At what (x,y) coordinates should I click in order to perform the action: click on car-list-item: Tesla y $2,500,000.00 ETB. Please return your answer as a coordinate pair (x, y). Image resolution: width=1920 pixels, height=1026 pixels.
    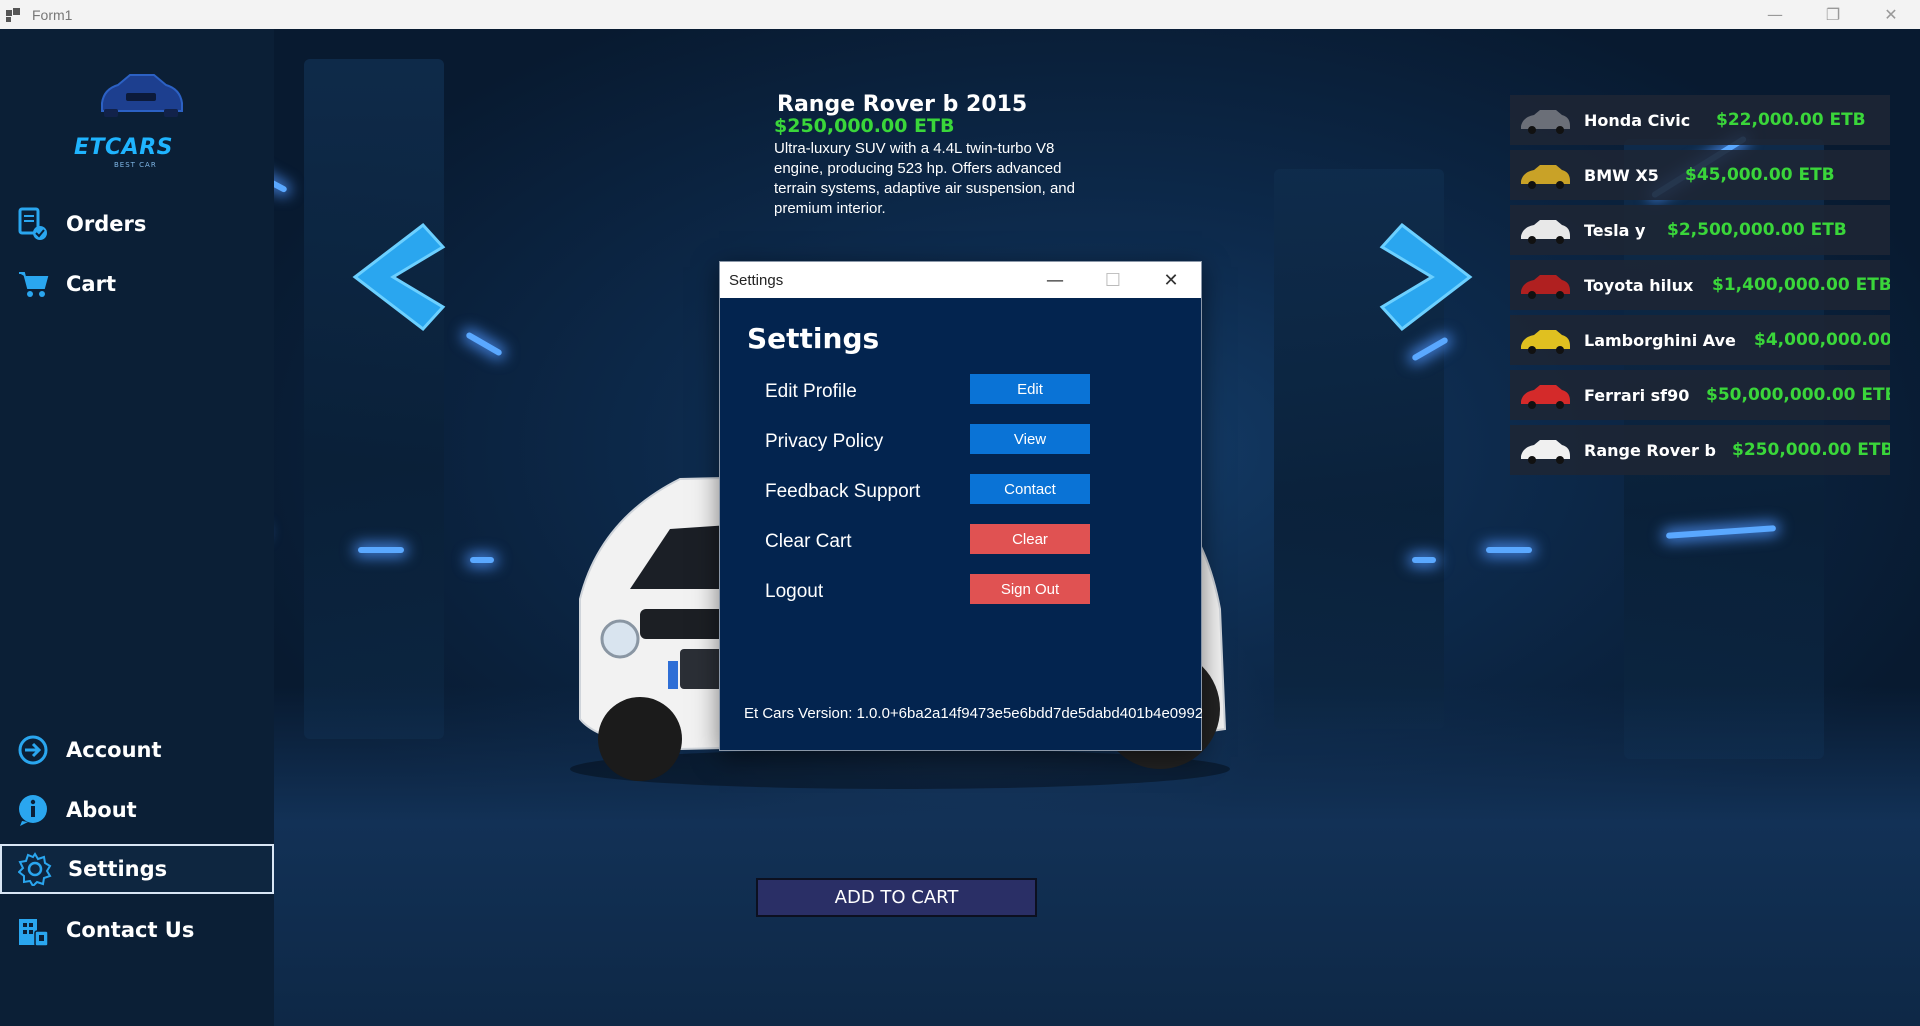
    Looking at the image, I should click on (1700, 230).